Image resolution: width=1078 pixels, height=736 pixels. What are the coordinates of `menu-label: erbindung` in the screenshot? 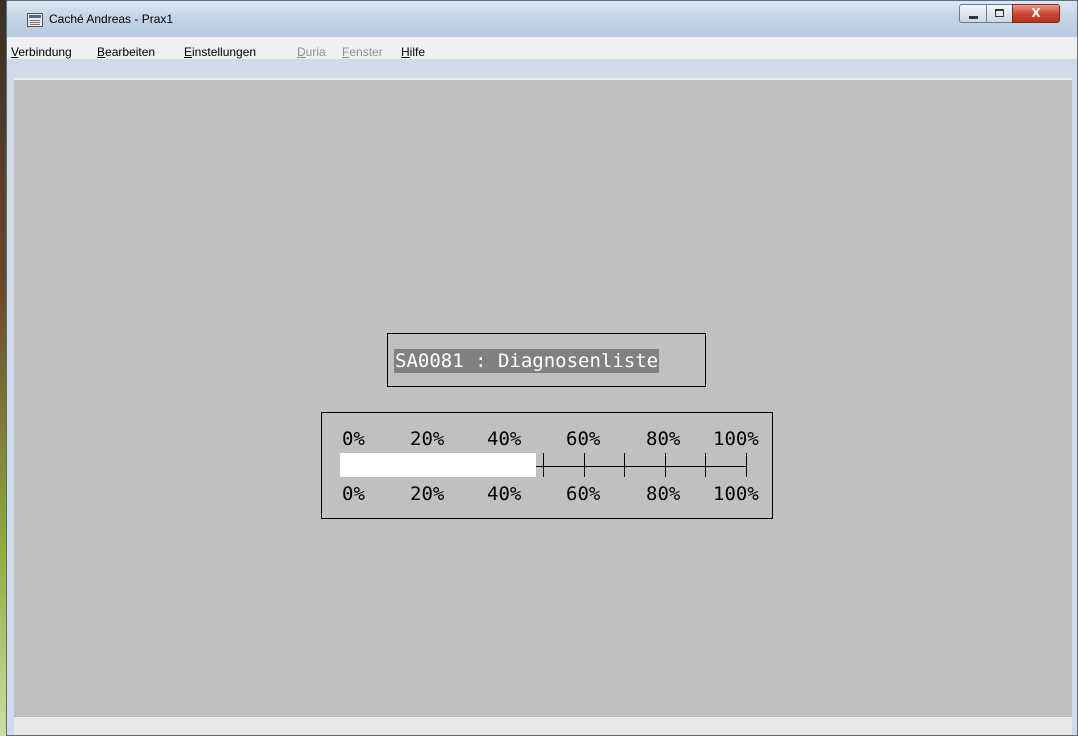 It's located at (45, 52).